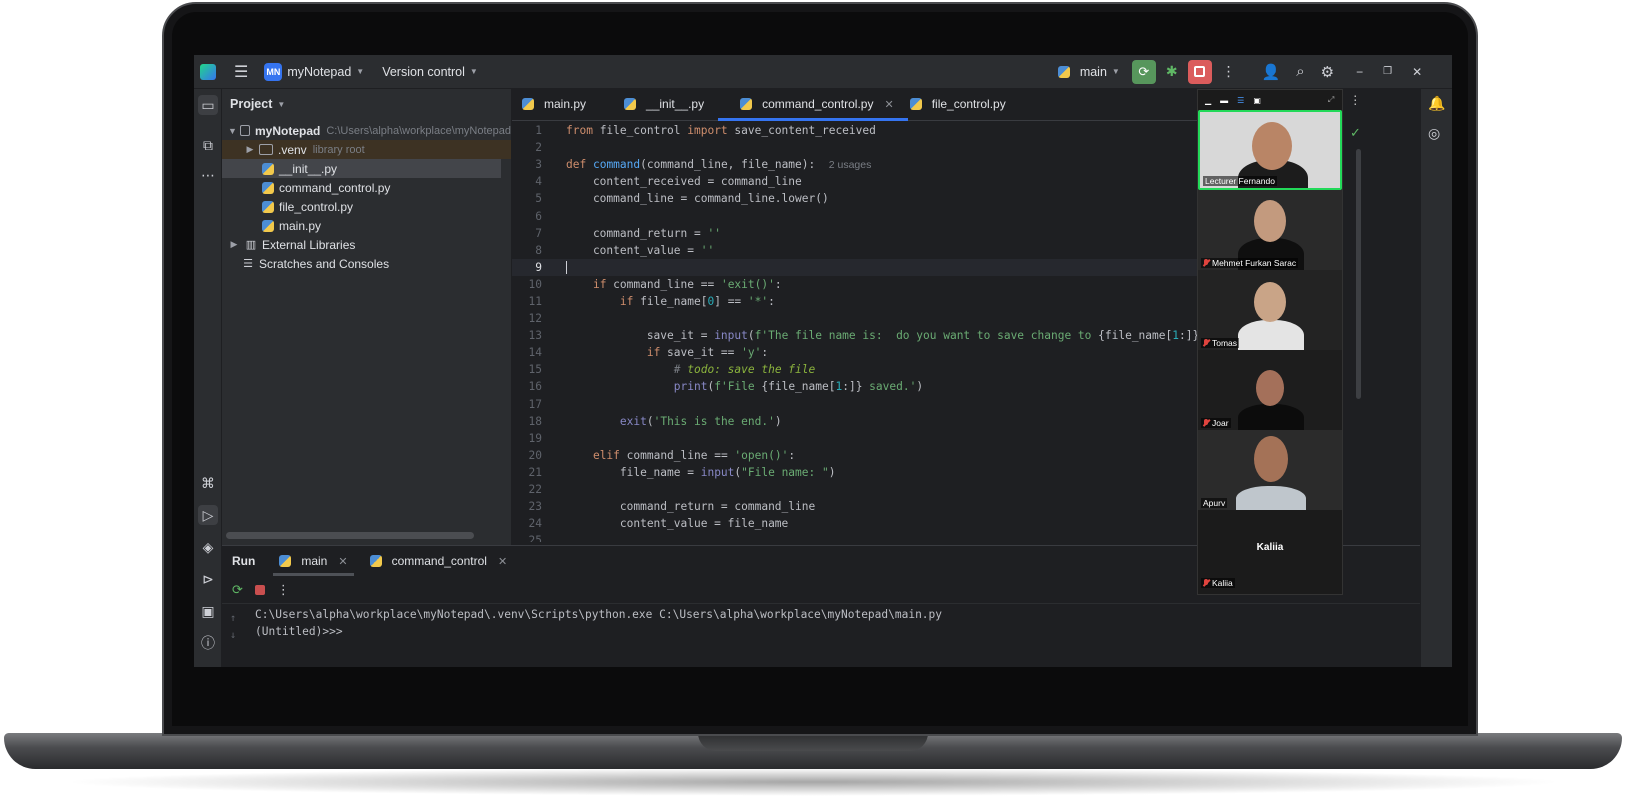 Image resolution: width=1626 pixels, height=807 pixels. What do you see at coordinates (366, 263) in the screenshot?
I see `tree-item-scratches: ☰ Scratches and Consoles` at bounding box center [366, 263].